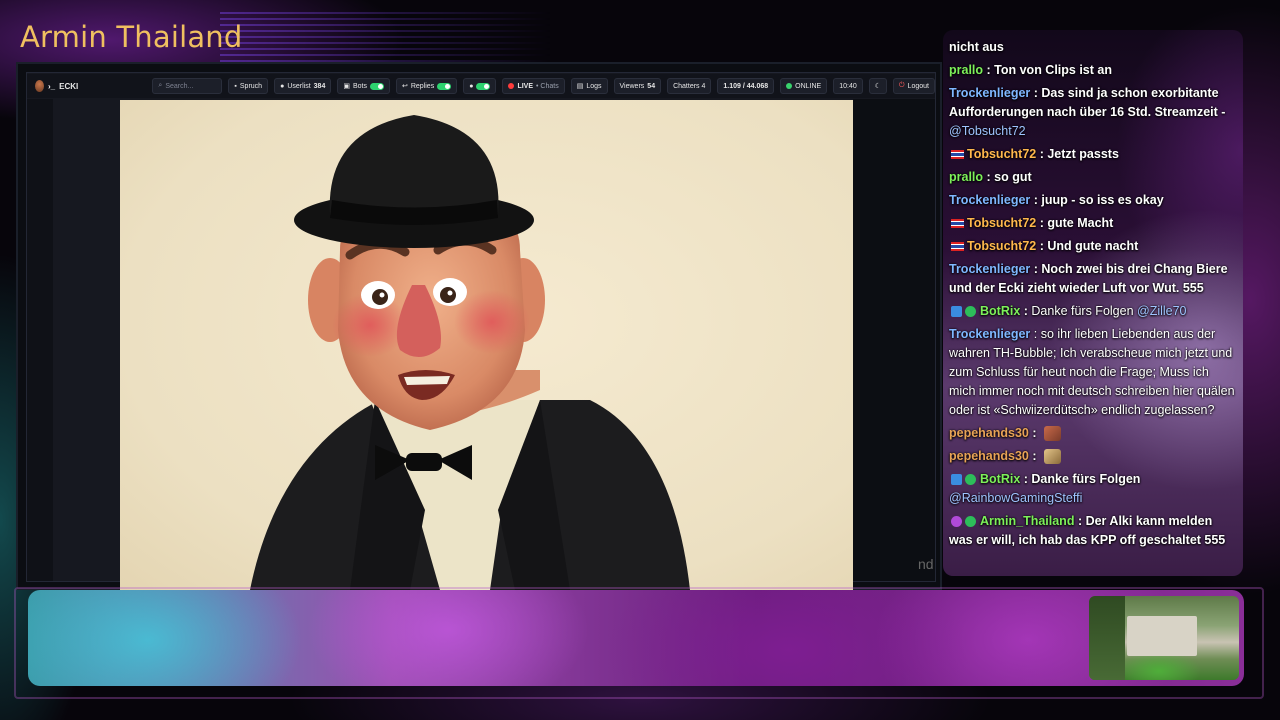 This screenshot has width=1280, height=720. I want to click on webcam-tree, so click(1107, 638).